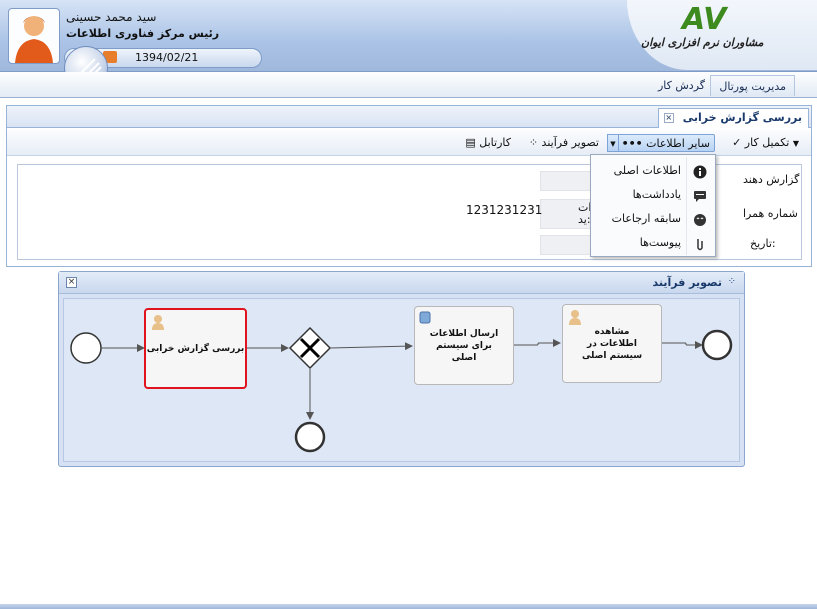  Describe the element at coordinates (632, 143) in the screenshot. I see `dots-icon: •••` at that location.